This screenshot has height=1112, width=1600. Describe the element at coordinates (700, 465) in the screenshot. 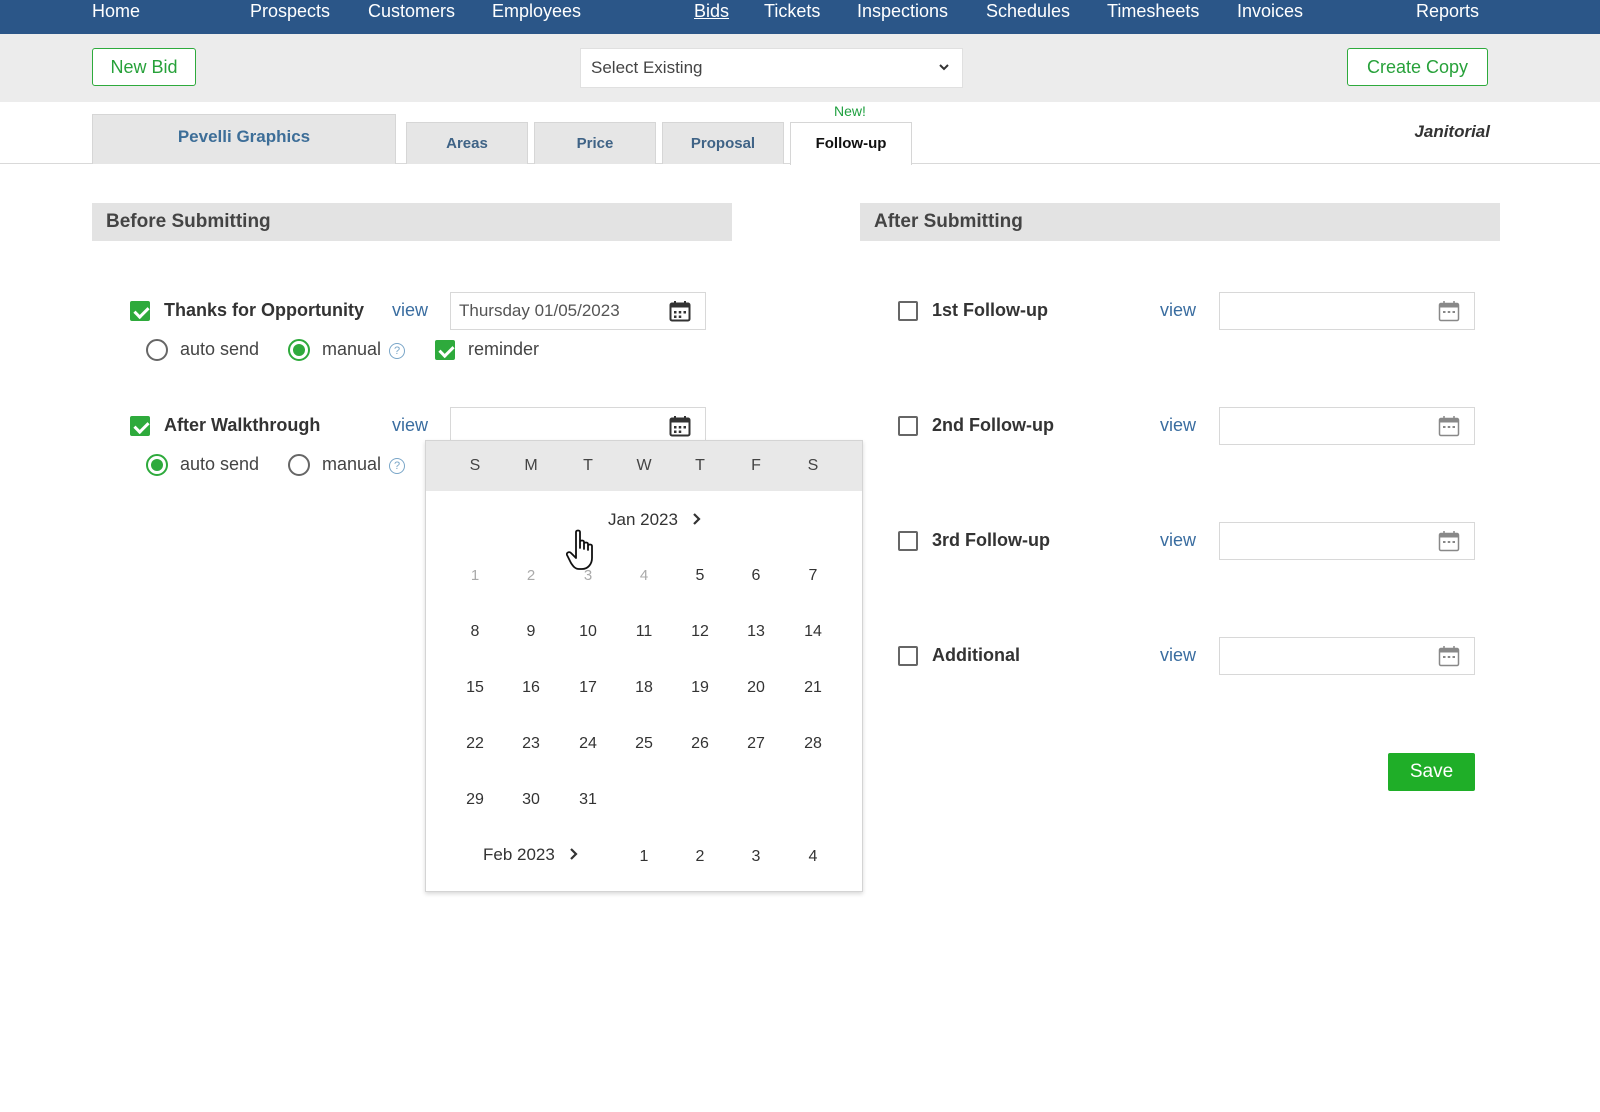

I see `weekday-thu: T` at that location.